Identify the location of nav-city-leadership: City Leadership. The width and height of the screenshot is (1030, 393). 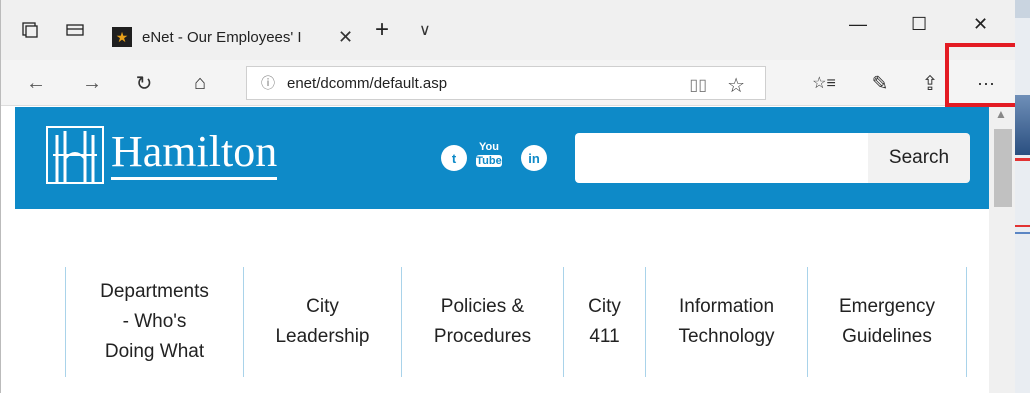
(322, 322).